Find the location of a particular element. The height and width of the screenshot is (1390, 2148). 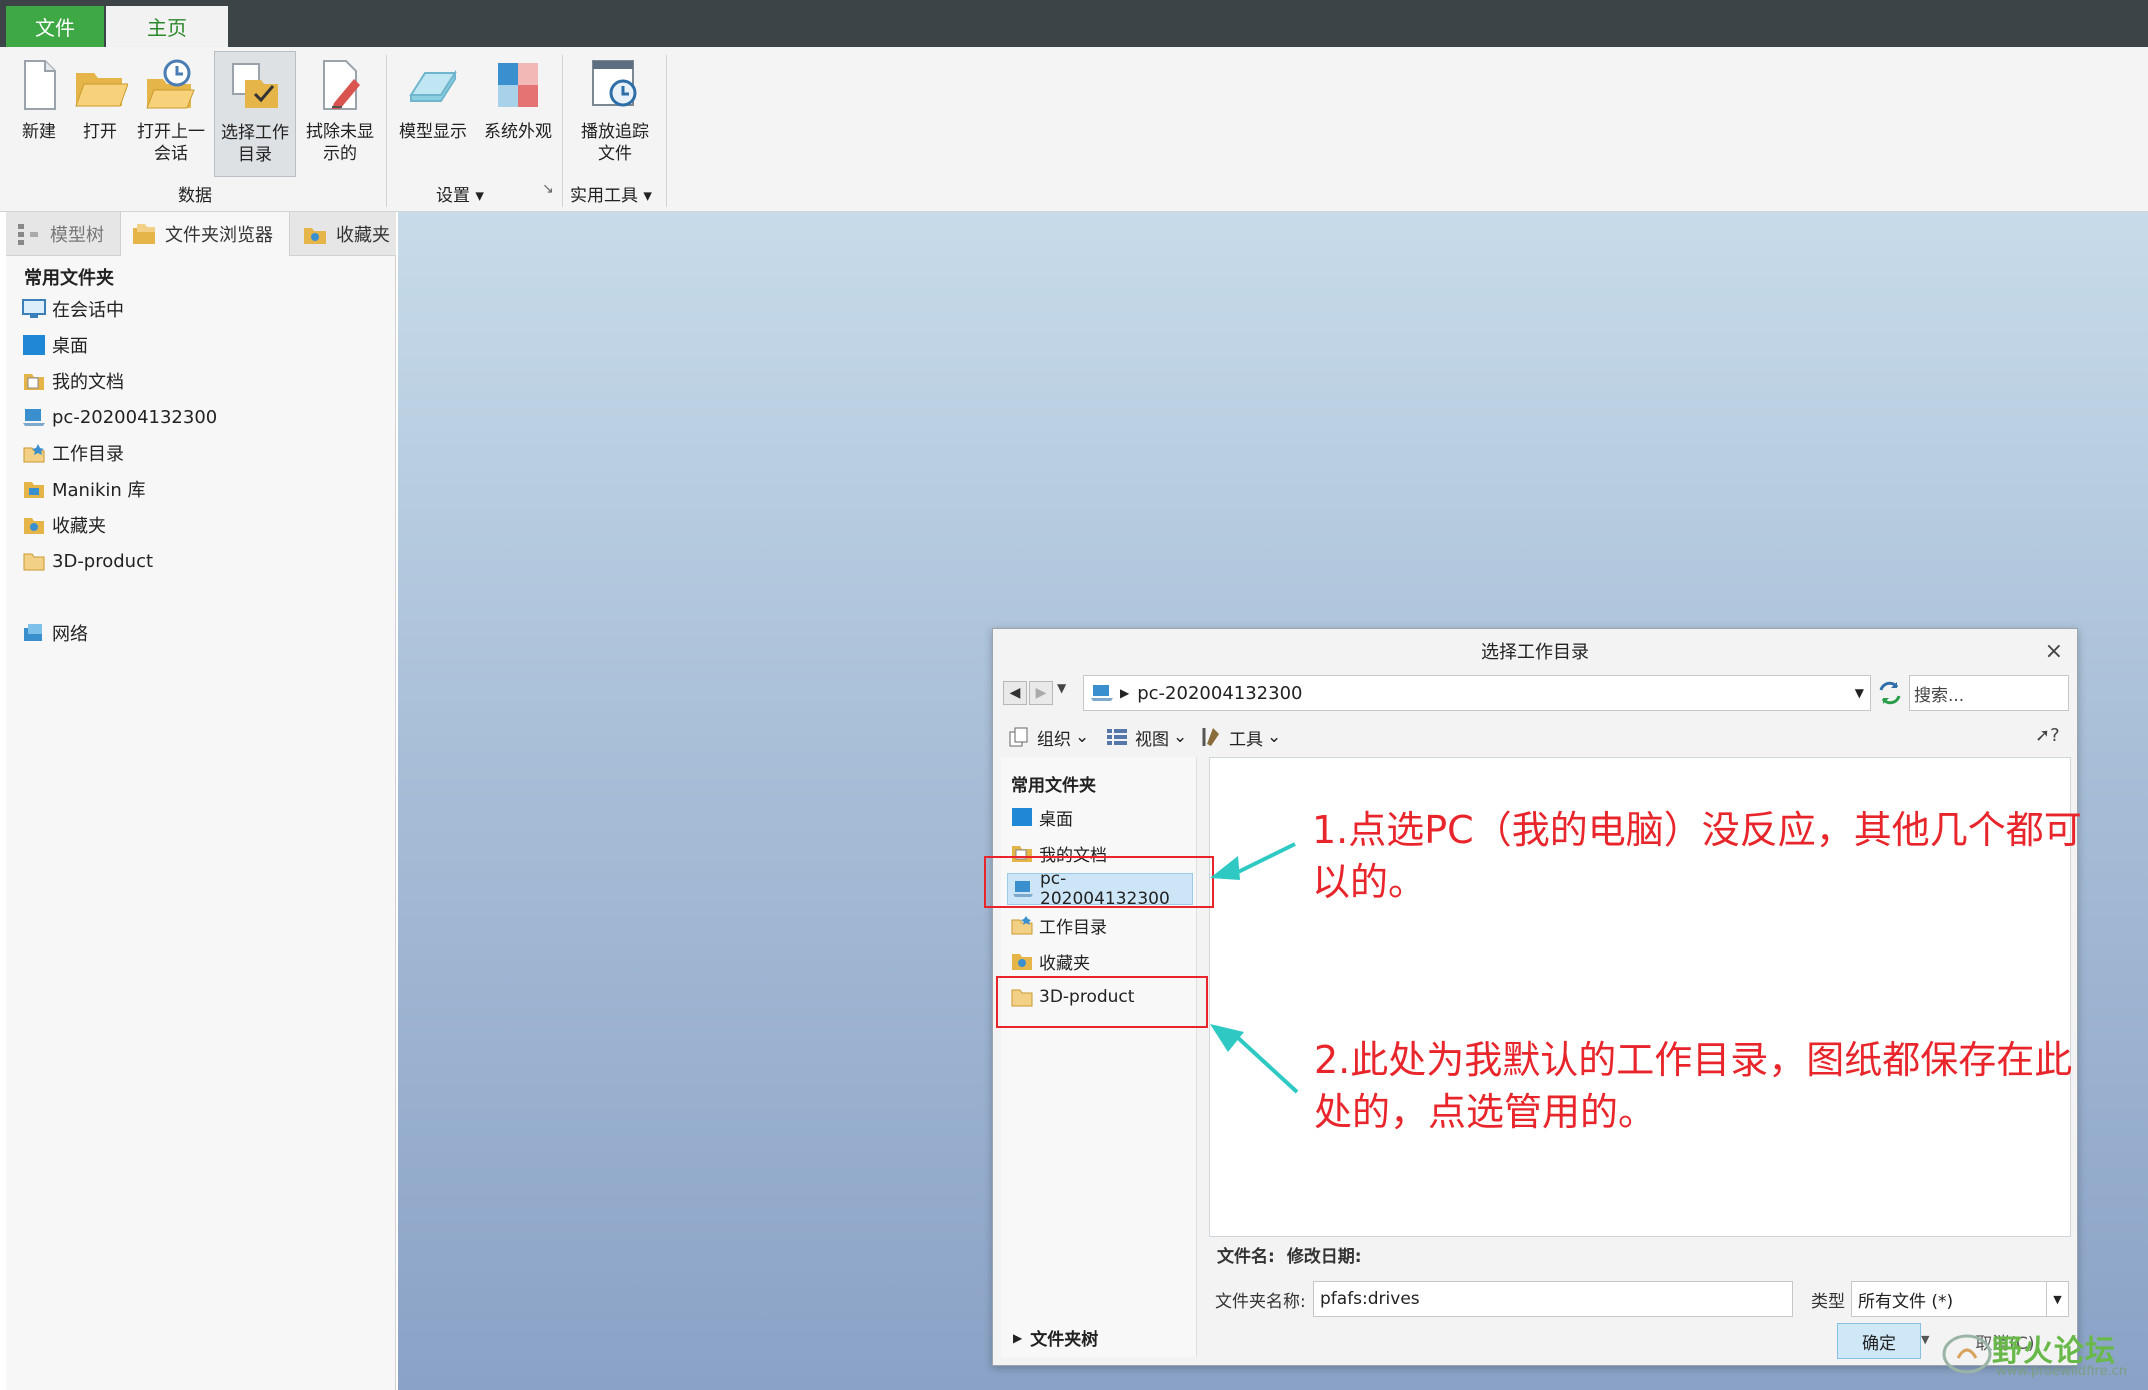

play-trail-label-2: 文件 is located at coordinates (615, 154).